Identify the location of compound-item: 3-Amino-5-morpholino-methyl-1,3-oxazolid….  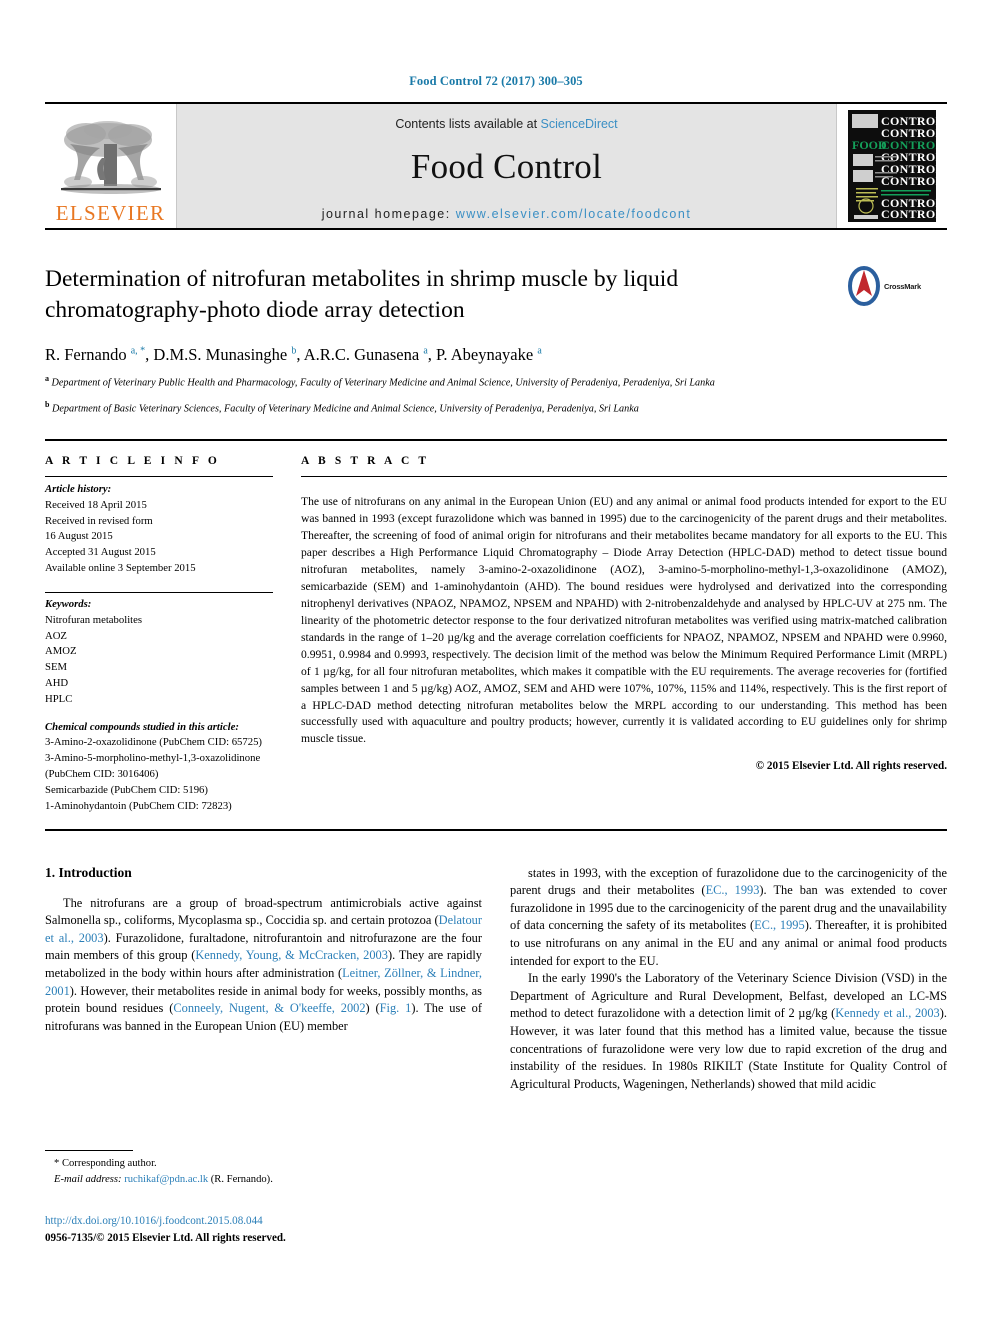
(153, 766).